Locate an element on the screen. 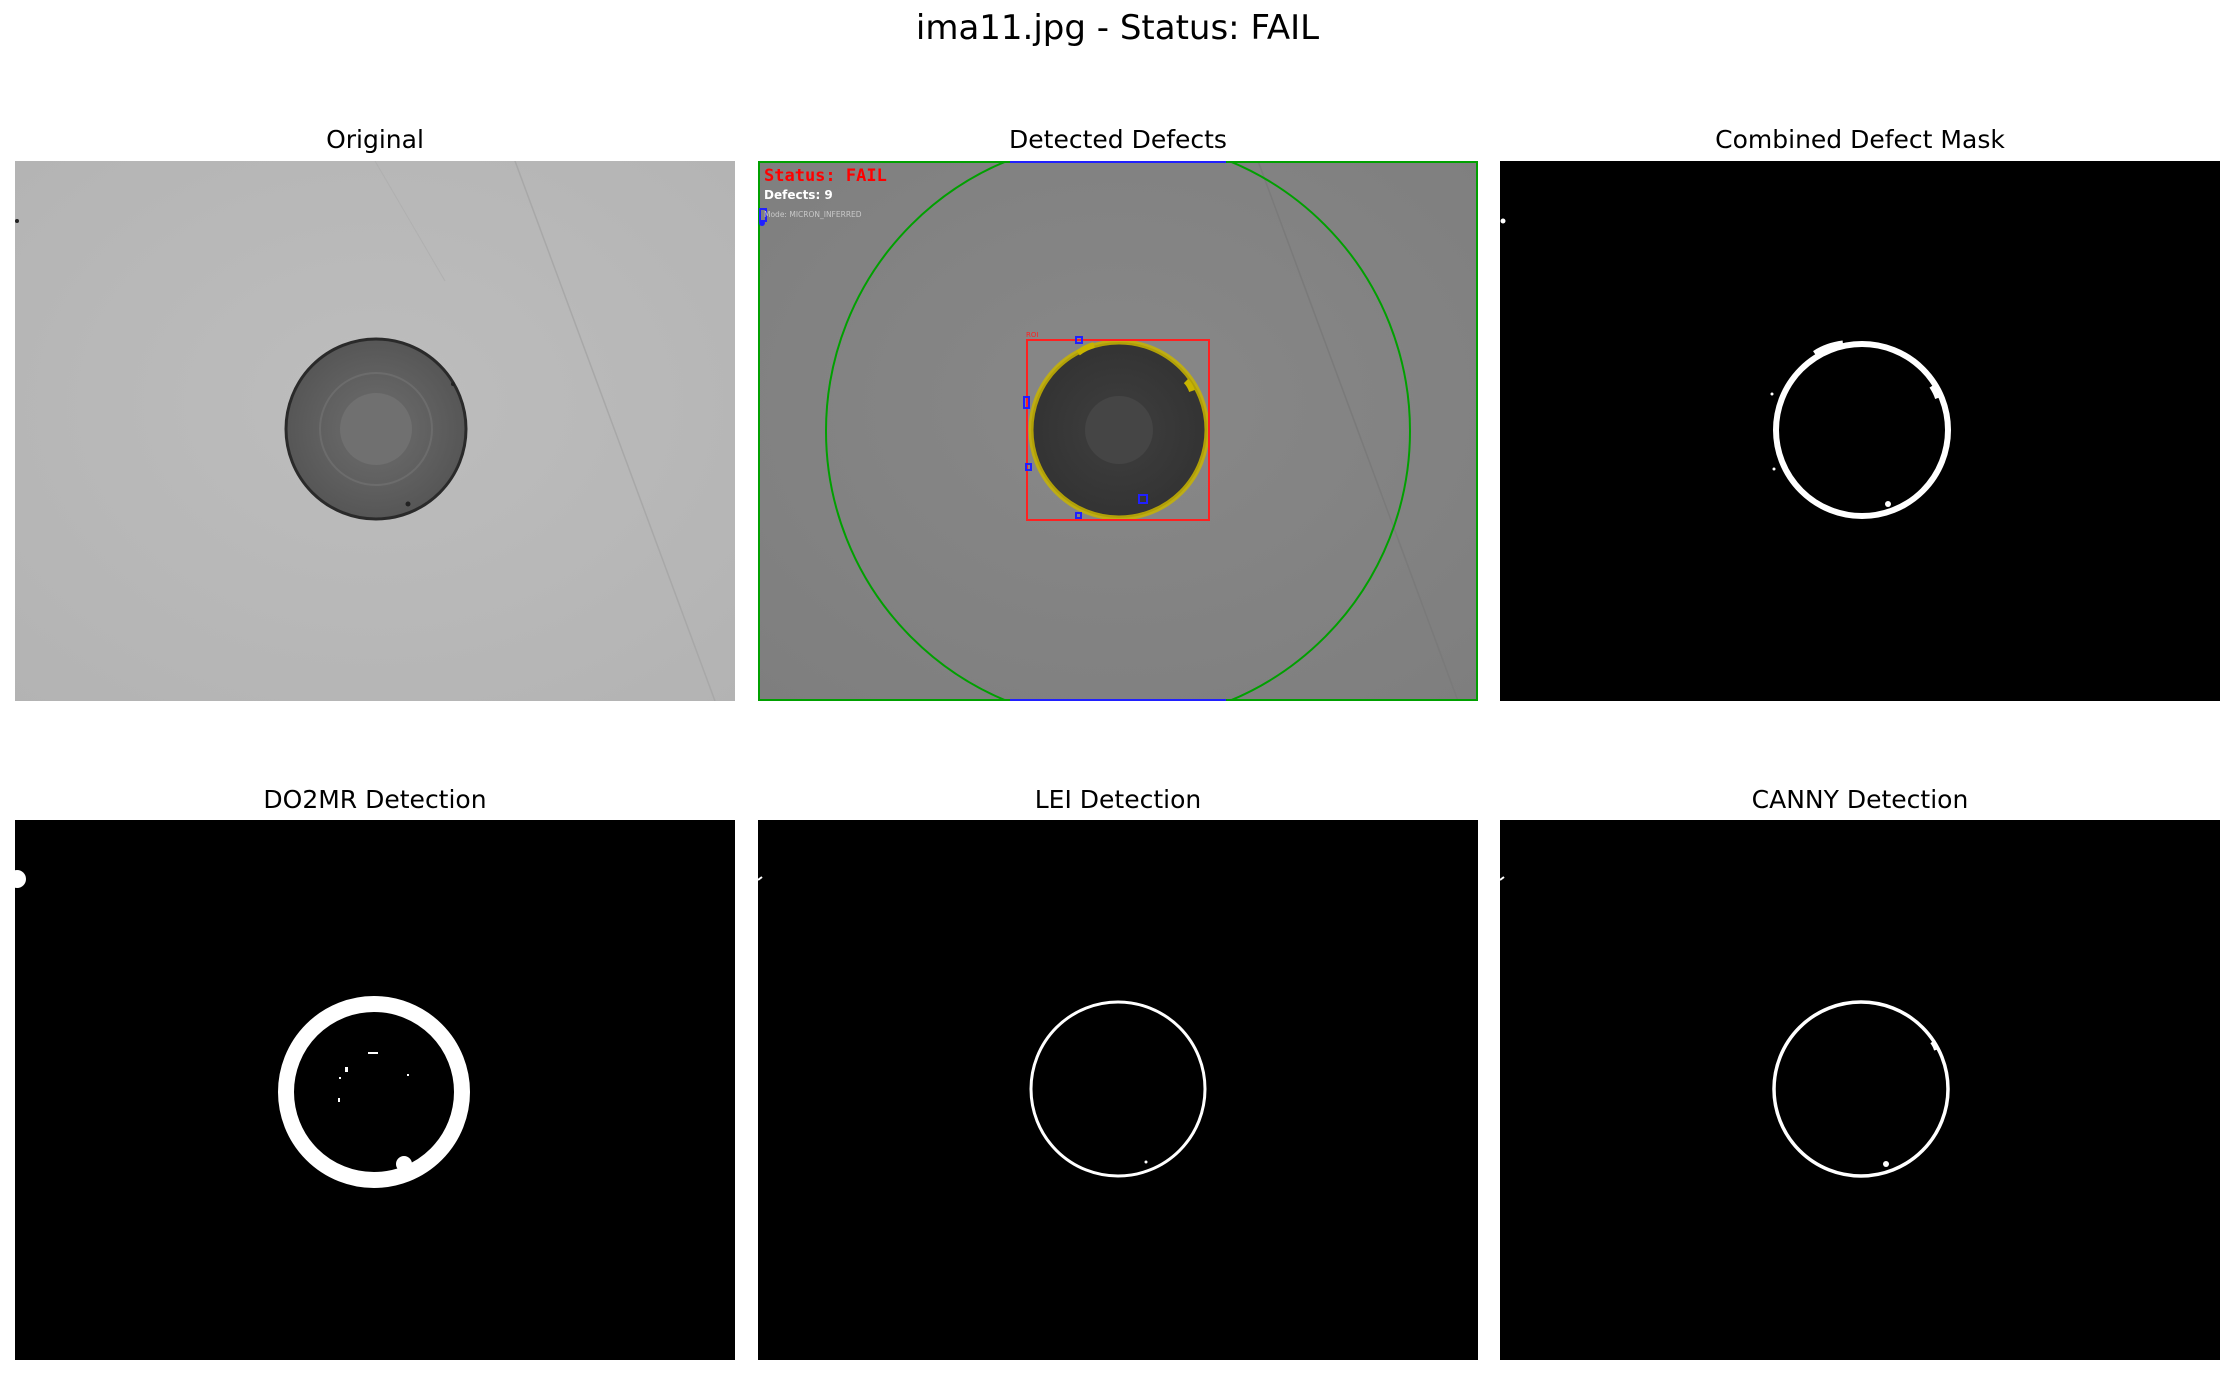  canny-detection-image is located at coordinates (1860, 1090).